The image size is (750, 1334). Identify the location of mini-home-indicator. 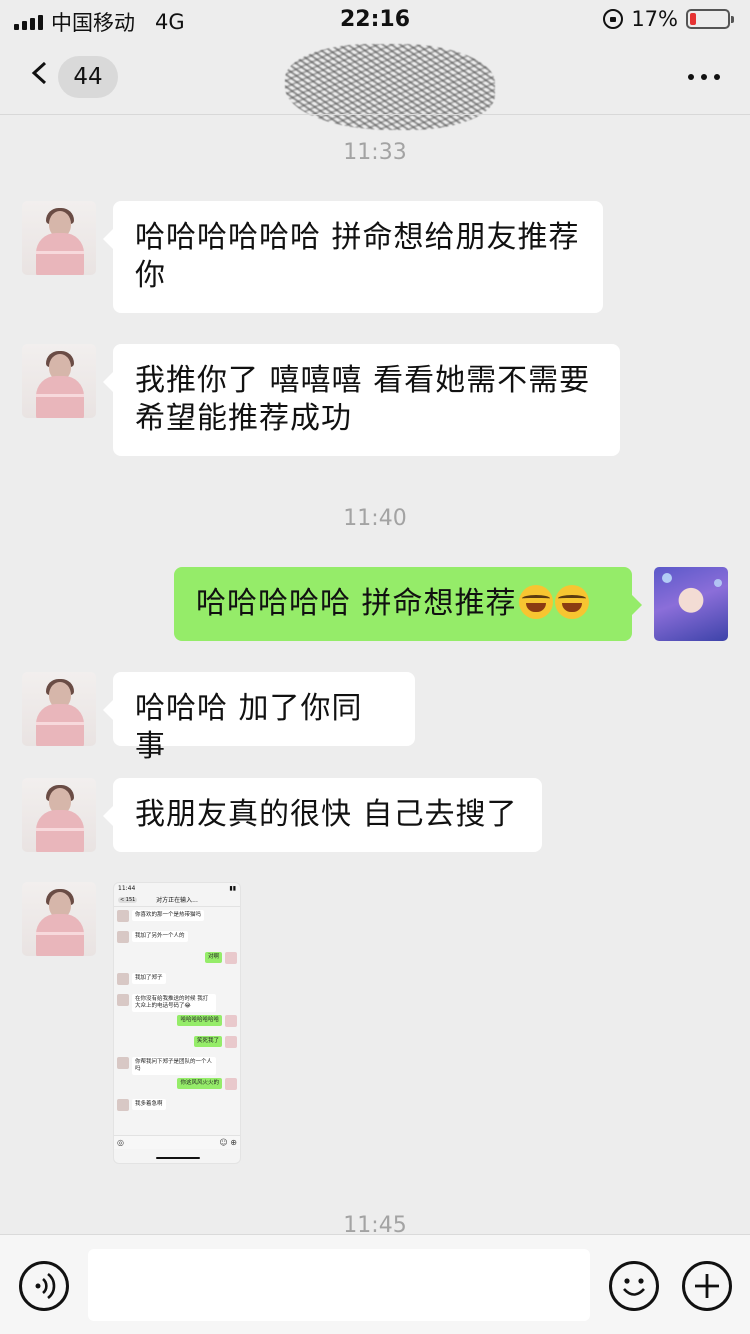
(178, 1158).